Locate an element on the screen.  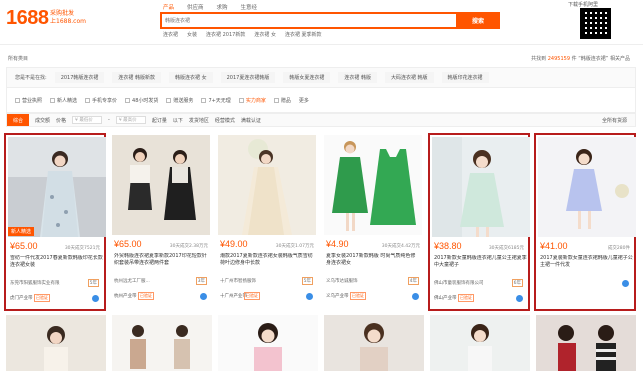
product-company: 义乌市达诚服饰 is located at coordinates (361, 281).